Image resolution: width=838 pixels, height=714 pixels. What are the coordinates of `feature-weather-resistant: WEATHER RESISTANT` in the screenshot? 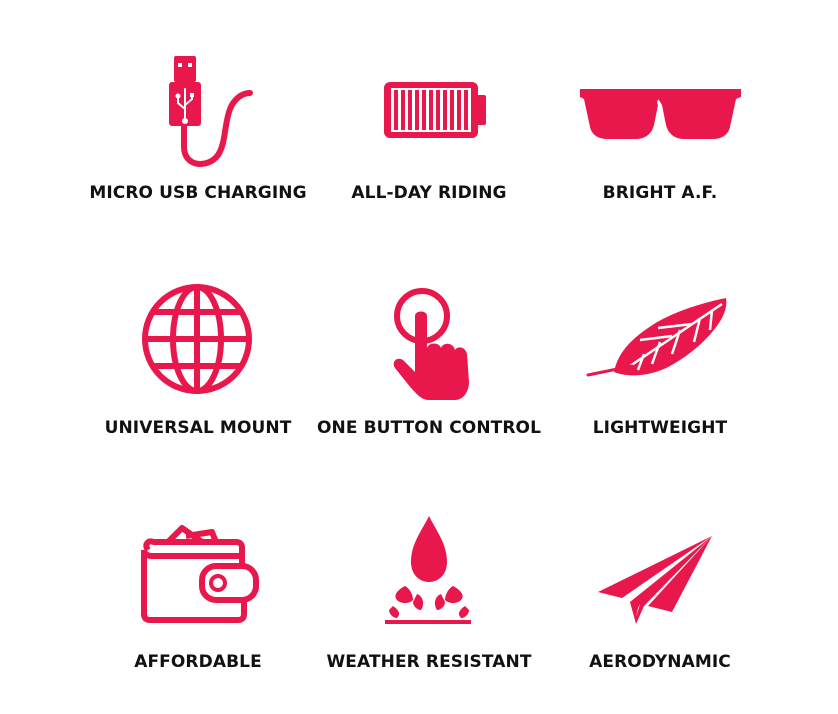 It's located at (429, 614).